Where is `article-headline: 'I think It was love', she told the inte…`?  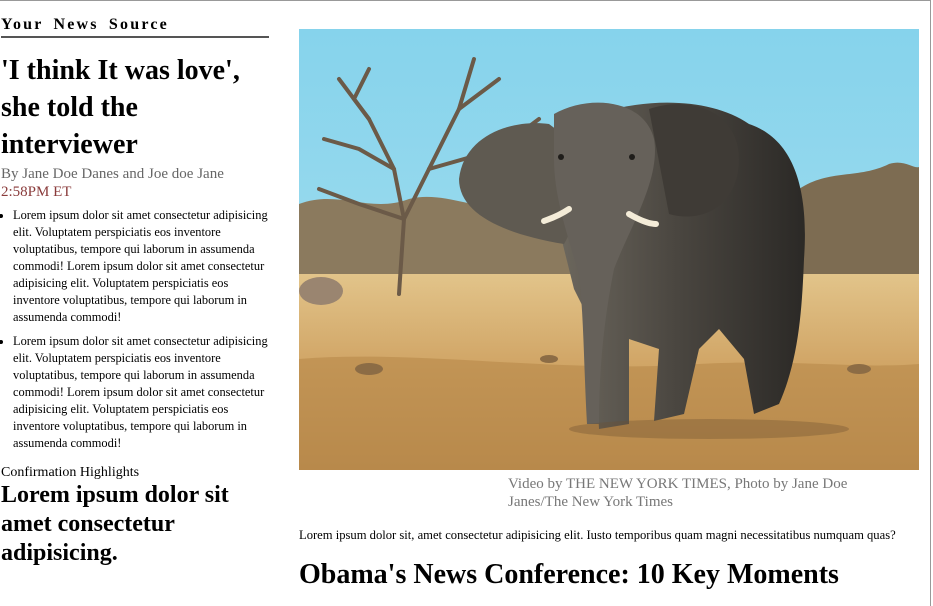 article-headline: 'I think It was love', she told the inte… is located at coordinates (135, 107).